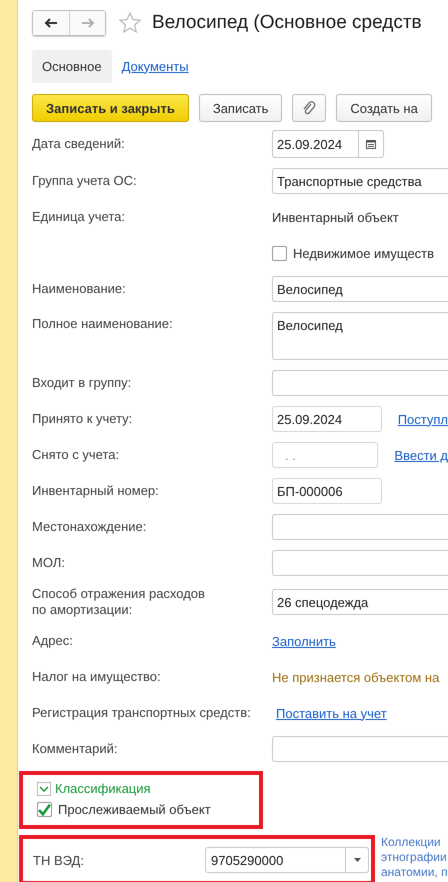 Image resolution: width=448 pixels, height=882 pixels. What do you see at coordinates (240, 108) in the screenshot?
I see `toolbar-button: Записать` at bounding box center [240, 108].